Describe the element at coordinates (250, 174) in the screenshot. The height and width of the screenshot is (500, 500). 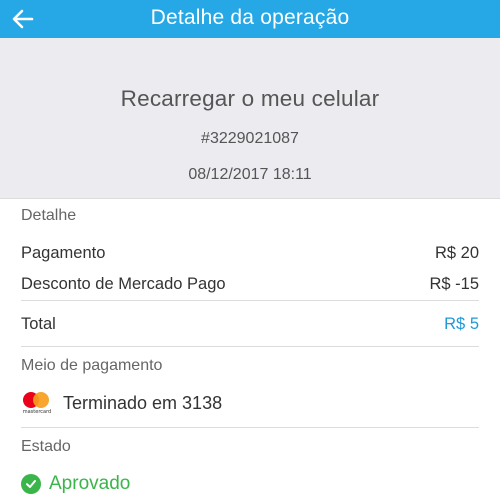
I see `operation-date: 08/12/2017 18:11` at that location.